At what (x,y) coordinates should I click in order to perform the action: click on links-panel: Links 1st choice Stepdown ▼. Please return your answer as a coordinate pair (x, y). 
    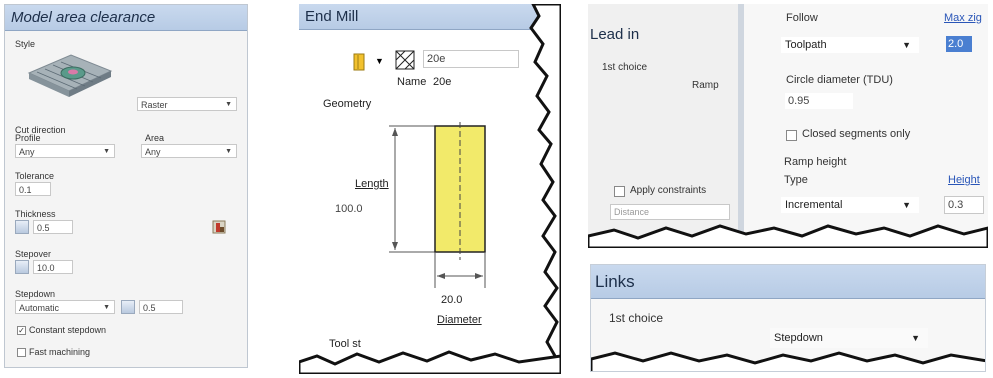
    Looking at the image, I should click on (788, 318).